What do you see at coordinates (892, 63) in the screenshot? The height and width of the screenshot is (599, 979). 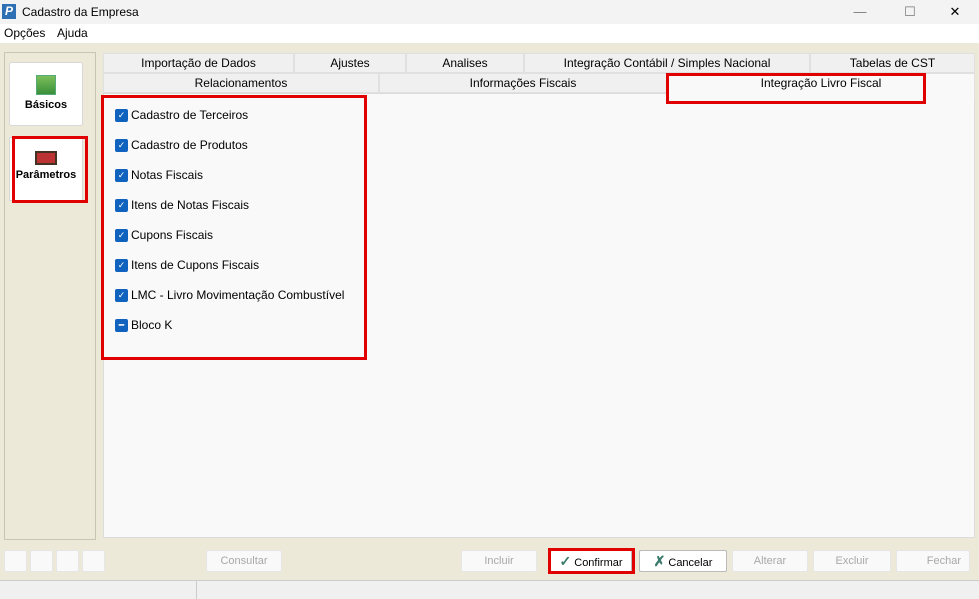 I see `tab-tabelas-cst: Tabelas de CST` at bounding box center [892, 63].